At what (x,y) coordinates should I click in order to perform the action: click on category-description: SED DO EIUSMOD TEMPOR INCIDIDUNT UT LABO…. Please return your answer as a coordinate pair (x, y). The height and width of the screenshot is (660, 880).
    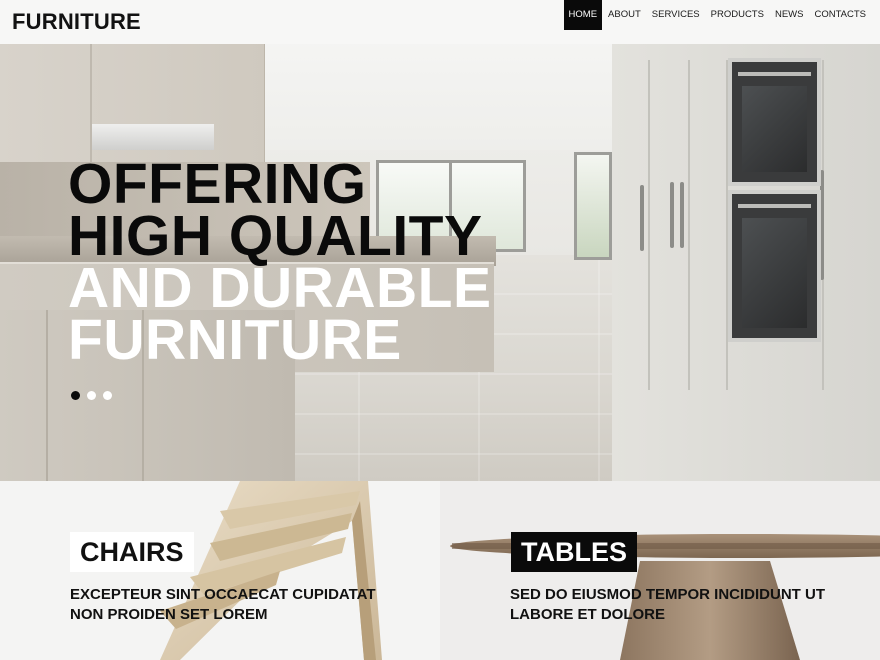
    Looking at the image, I should click on (668, 604).